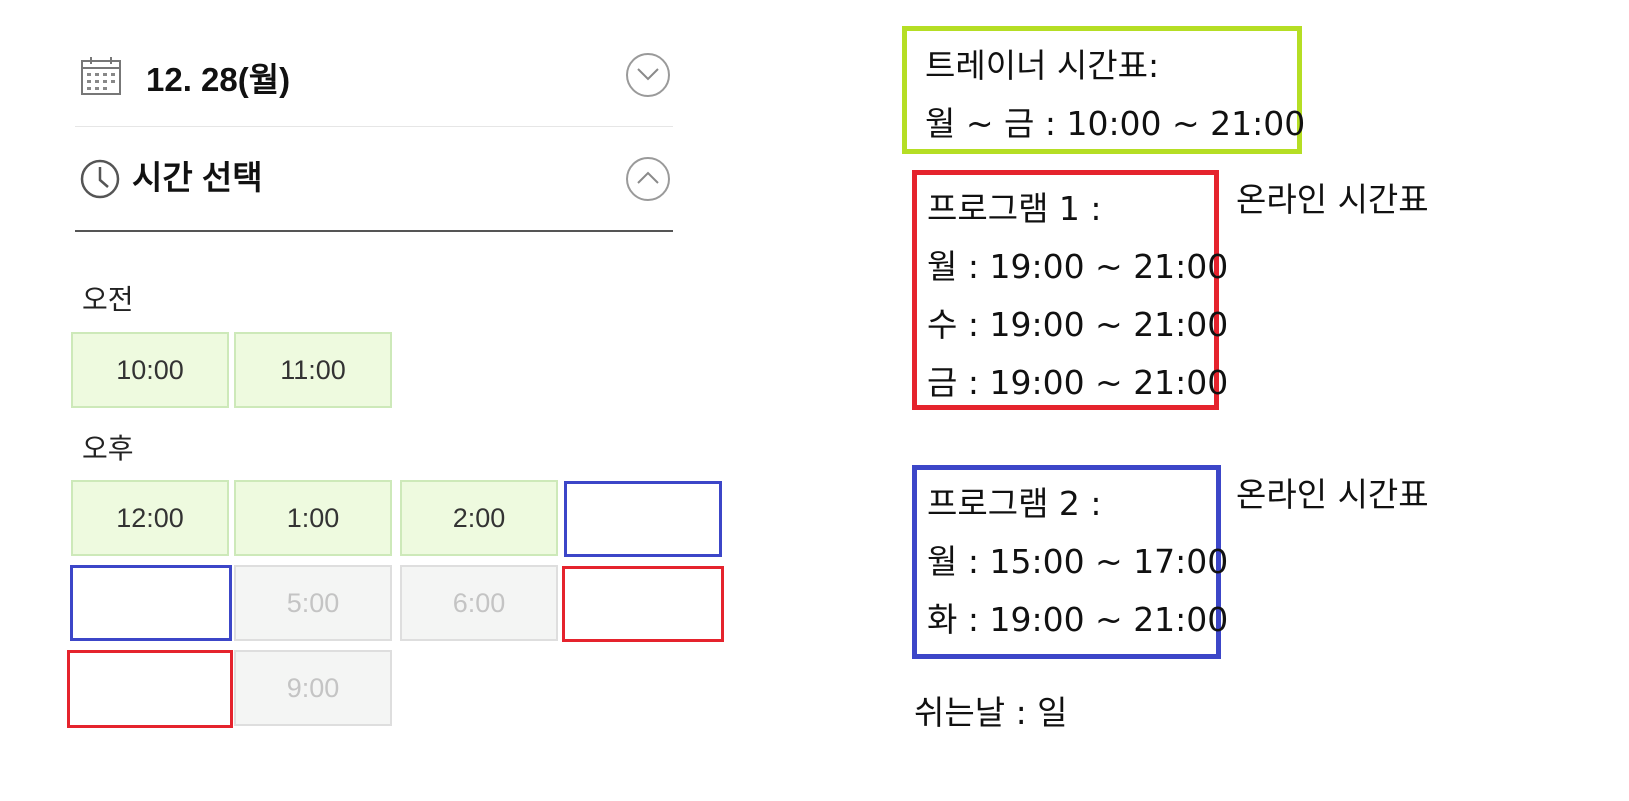 The image size is (1629, 801). What do you see at coordinates (108, 448) in the screenshot?
I see `afternoon-label: 오후` at bounding box center [108, 448].